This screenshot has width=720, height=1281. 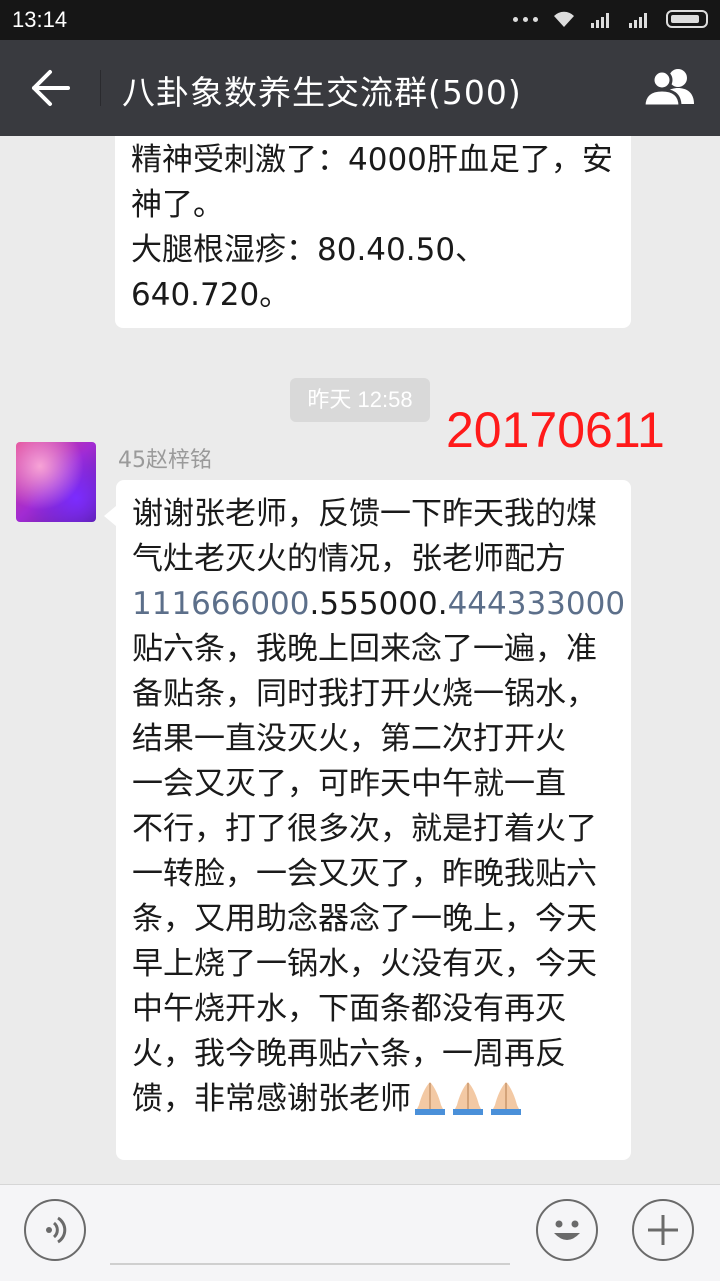 I want to click on message-line: 火，我今晚再贴六条，一周再反, so click(x=349, y=1054).